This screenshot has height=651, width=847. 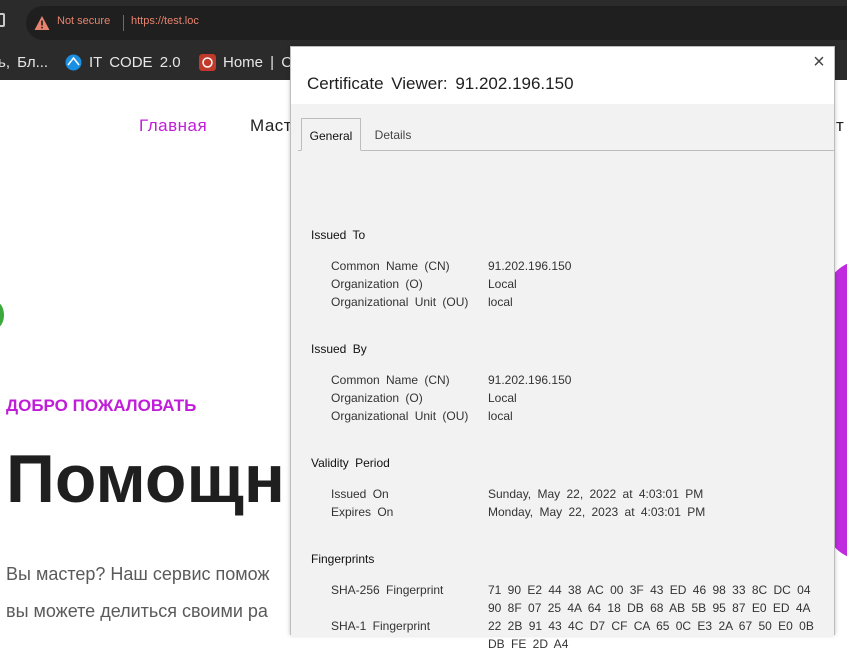 What do you see at coordinates (42, 23) in the screenshot?
I see `warning-icon` at bounding box center [42, 23].